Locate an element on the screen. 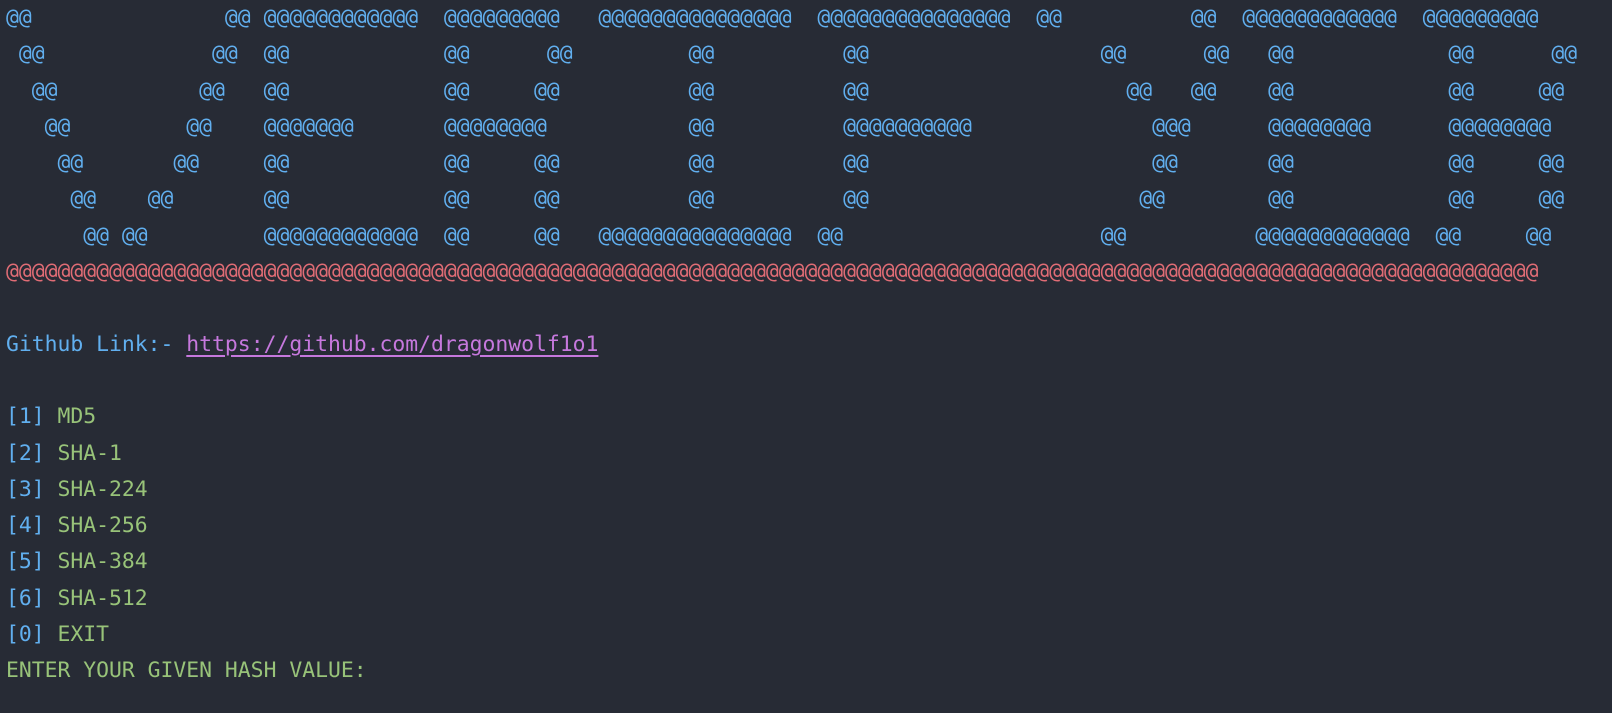 This screenshot has width=1612, height=713. option-index: [5] is located at coordinates (25, 562).